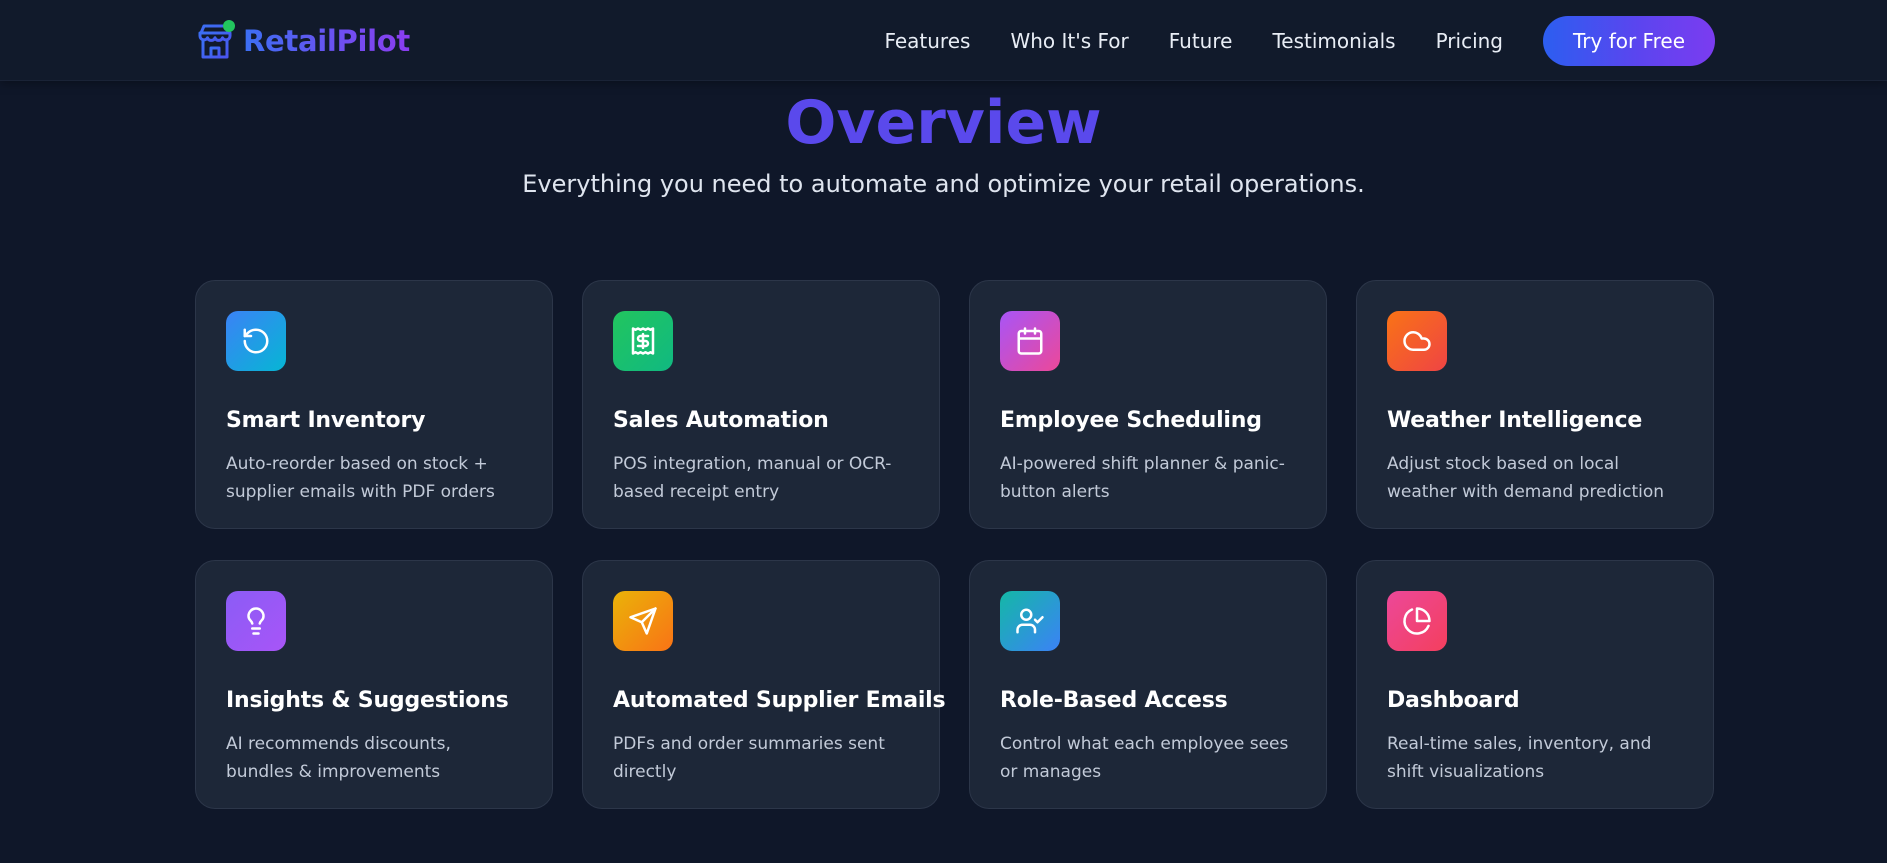 This screenshot has width=1887, height=863. I want to click on storefront-icon, so click(215, 41).